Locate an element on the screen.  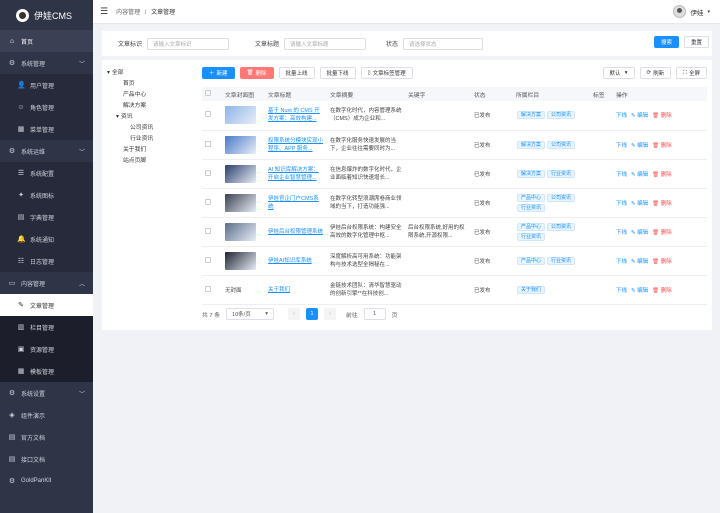
sidebar-item: ◈ 组件演示 is located at coordinates (46, 415).